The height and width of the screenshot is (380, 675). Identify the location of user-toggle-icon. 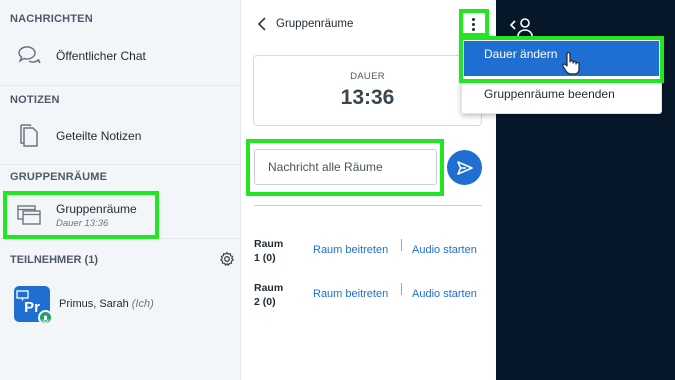
(522, 27).